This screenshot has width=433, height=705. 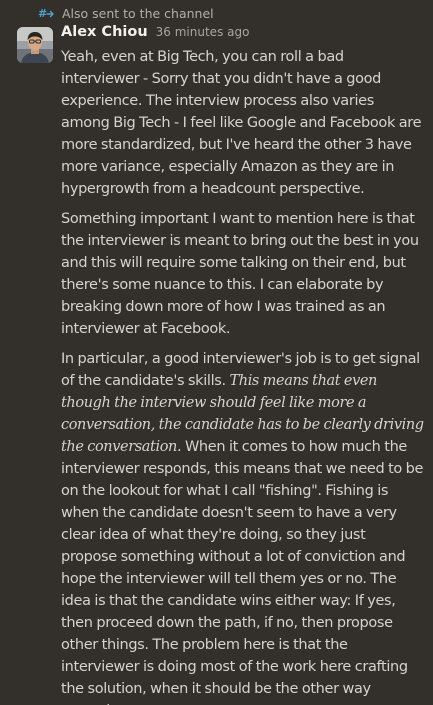 What do you see at coordinates (104, 32) in the screenshot?
I see `author-name: Alex Chiou` at bounding box center [104, 32].